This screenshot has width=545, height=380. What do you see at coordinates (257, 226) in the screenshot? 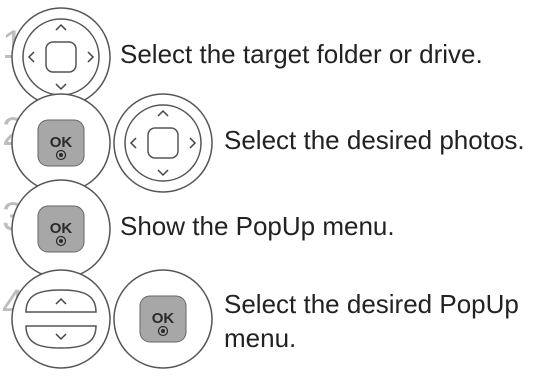
I see `step-3-text: Show the PopUp menu.` at bounding box center [257, 226].